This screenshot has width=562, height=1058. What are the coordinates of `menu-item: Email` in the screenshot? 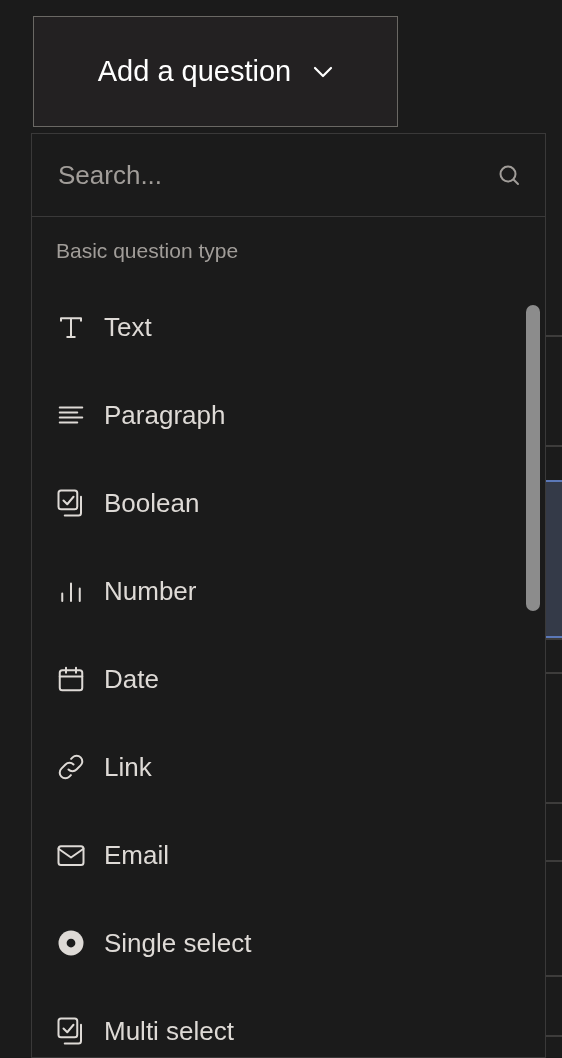 It's located at (288, 855).